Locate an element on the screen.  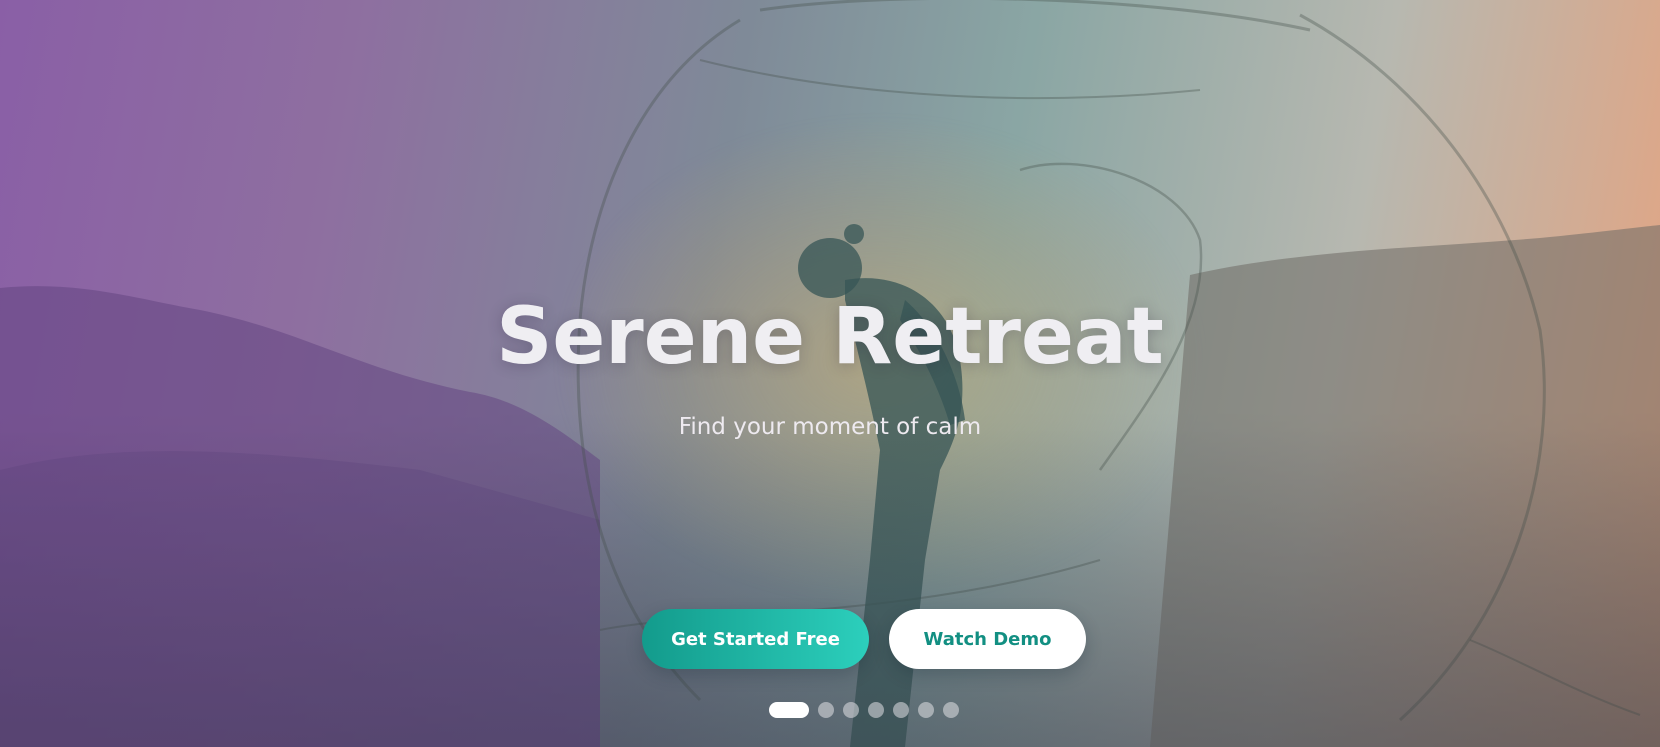
hero-title: Serene Retreat is located at coordinates (830, 337).